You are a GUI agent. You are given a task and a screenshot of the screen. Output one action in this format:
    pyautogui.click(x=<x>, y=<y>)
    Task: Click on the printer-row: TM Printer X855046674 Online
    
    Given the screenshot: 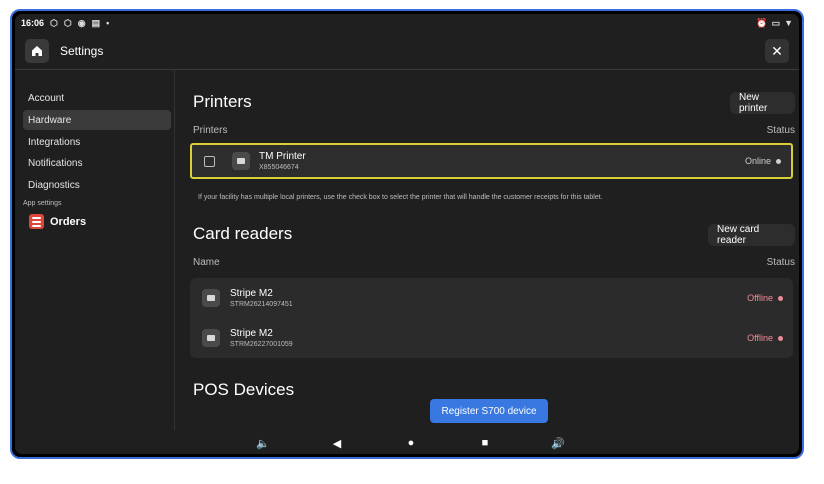 What is the action you would take?
    pyautogui.click(x=491, y=161)
    